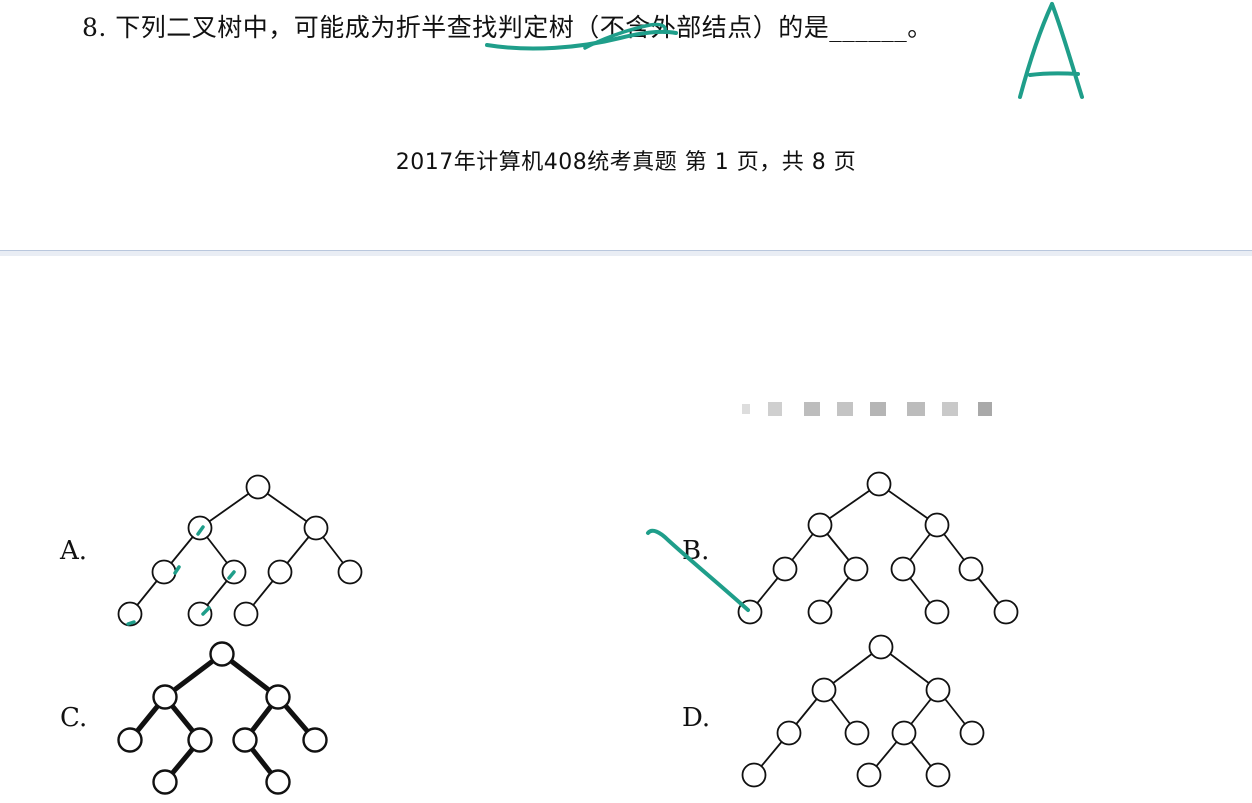  Describe the element at coordinates (878, 548) in the screenshot. I see `tree-option-b` at that location.